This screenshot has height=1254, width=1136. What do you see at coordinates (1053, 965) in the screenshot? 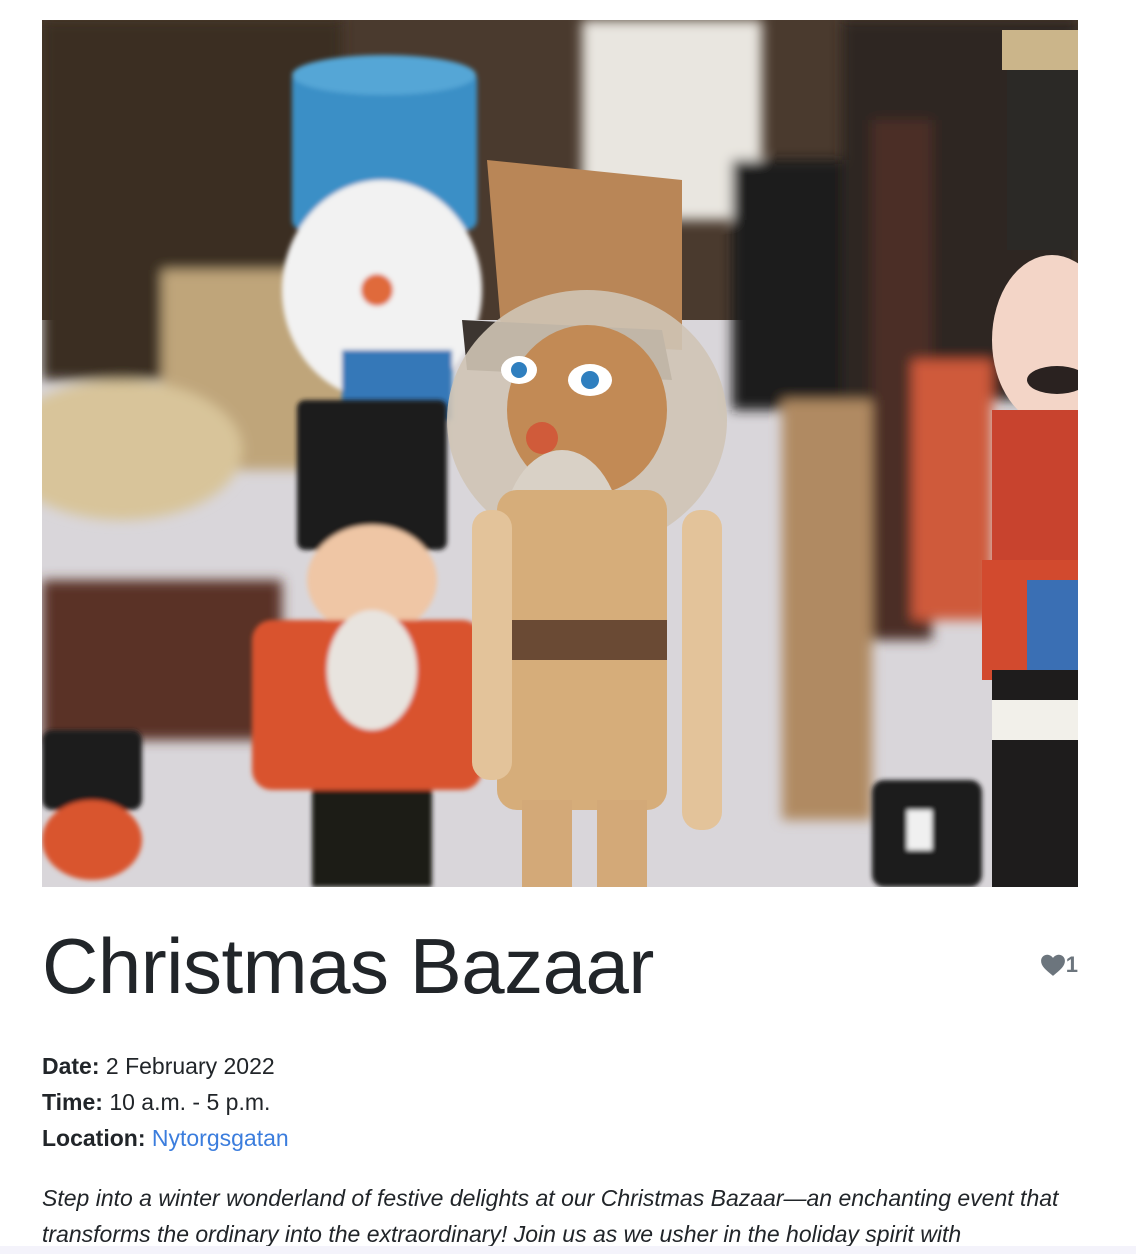
I see `heart-icon` at bounding box center [1053, 965].